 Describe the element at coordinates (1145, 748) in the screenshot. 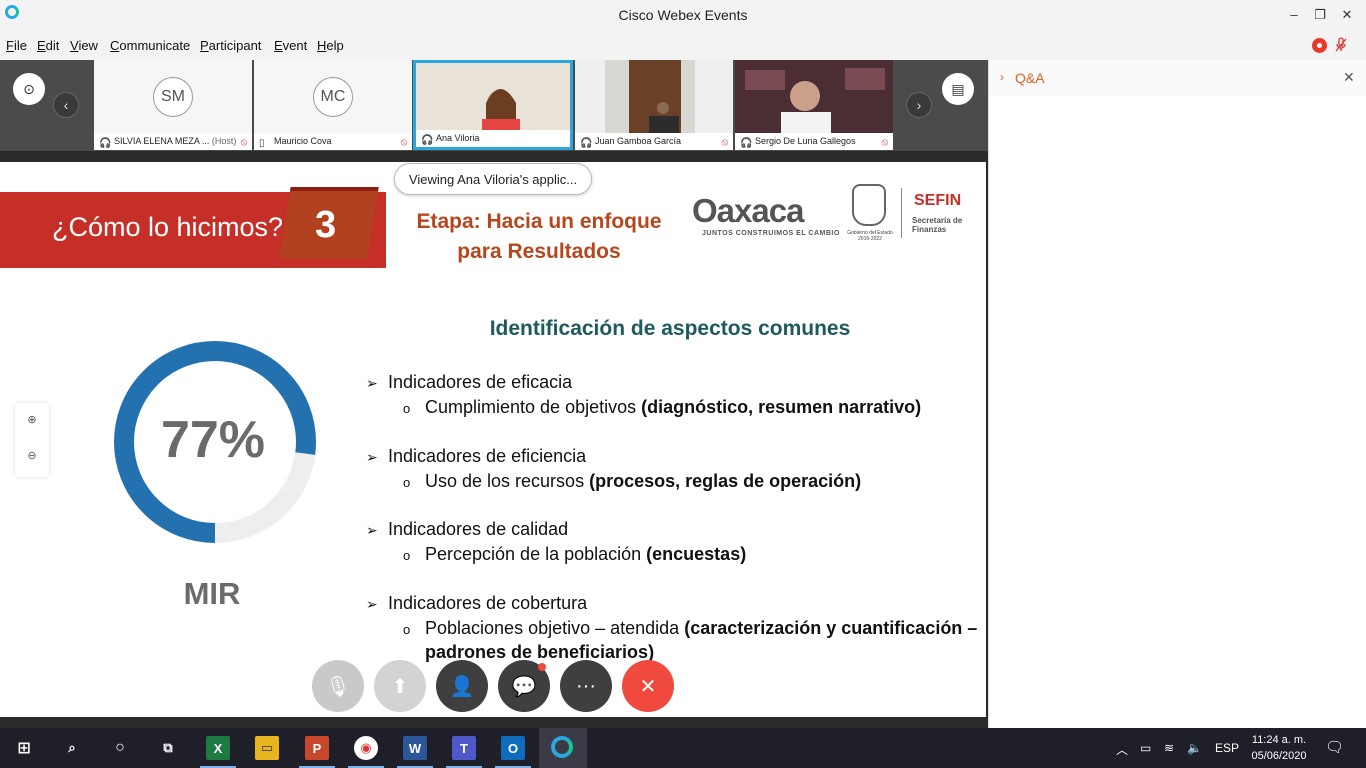

I see `battery-icon: ▭` at that location.